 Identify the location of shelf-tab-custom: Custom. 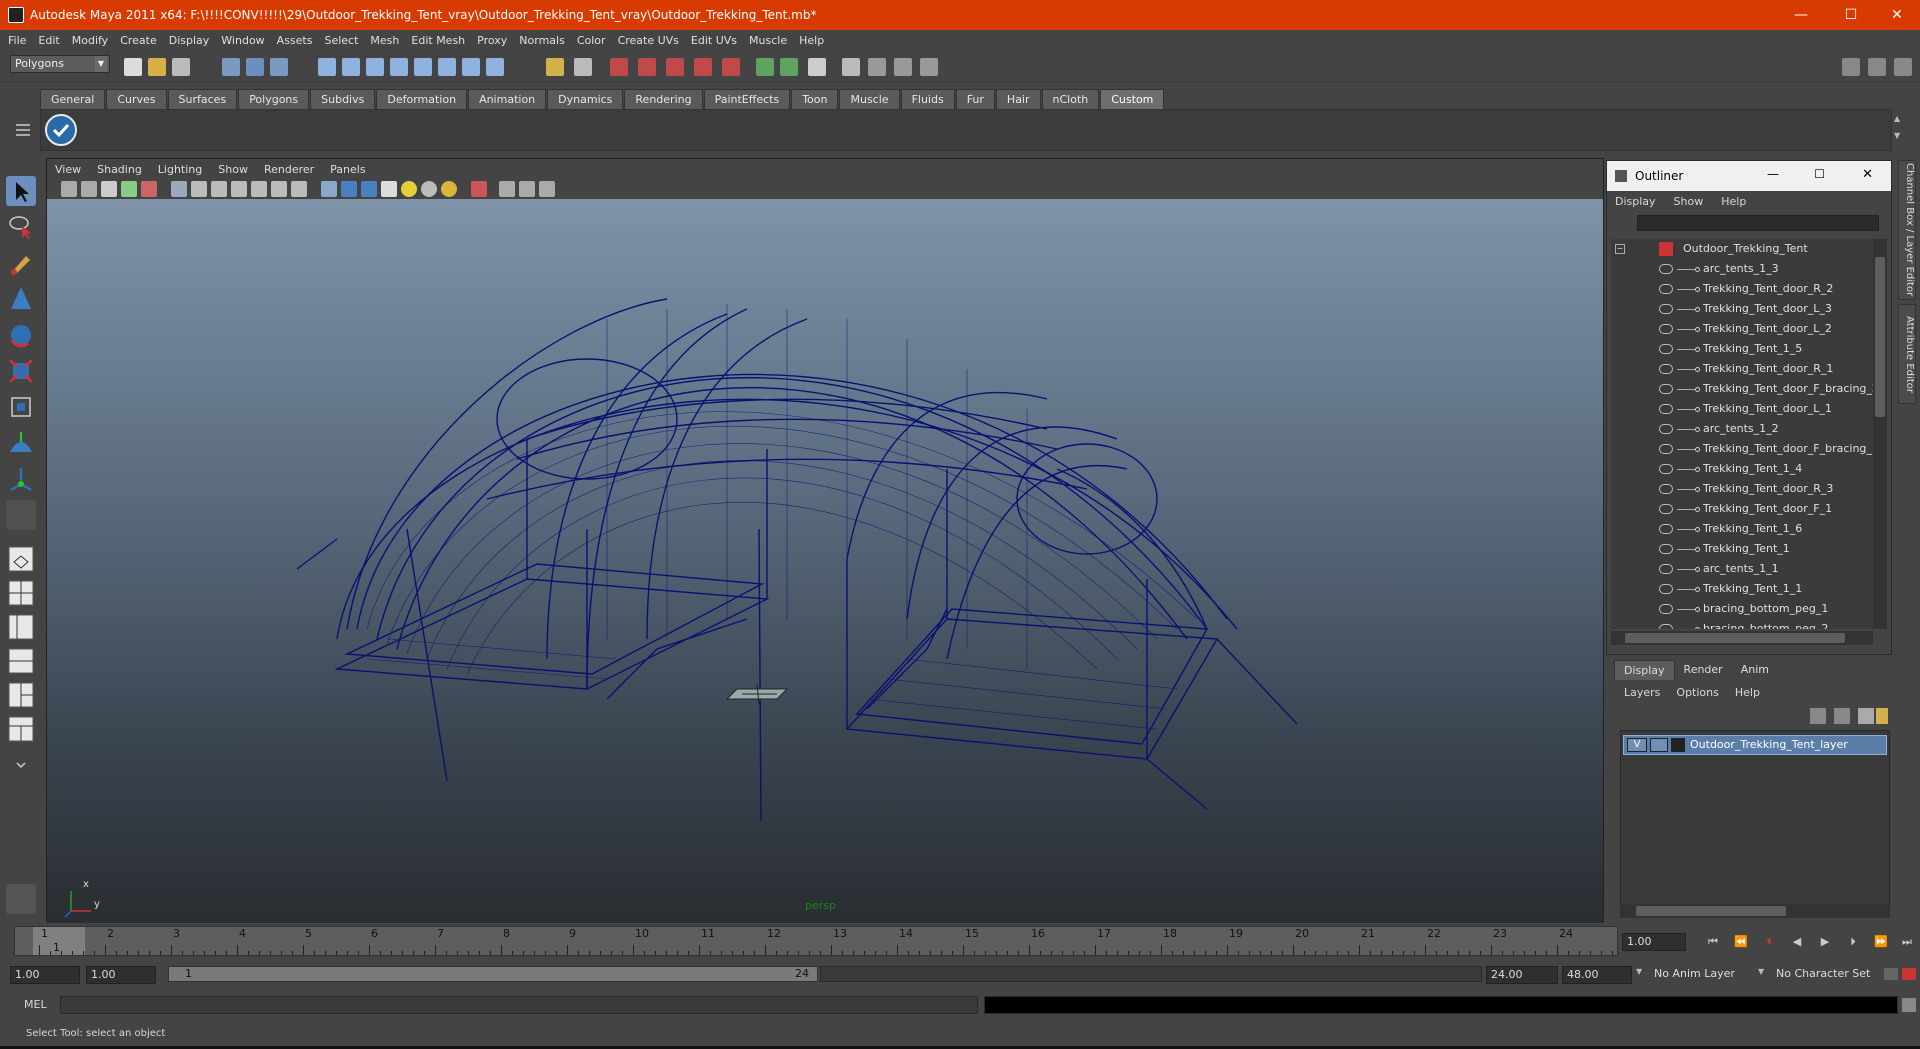
(1132, 99).